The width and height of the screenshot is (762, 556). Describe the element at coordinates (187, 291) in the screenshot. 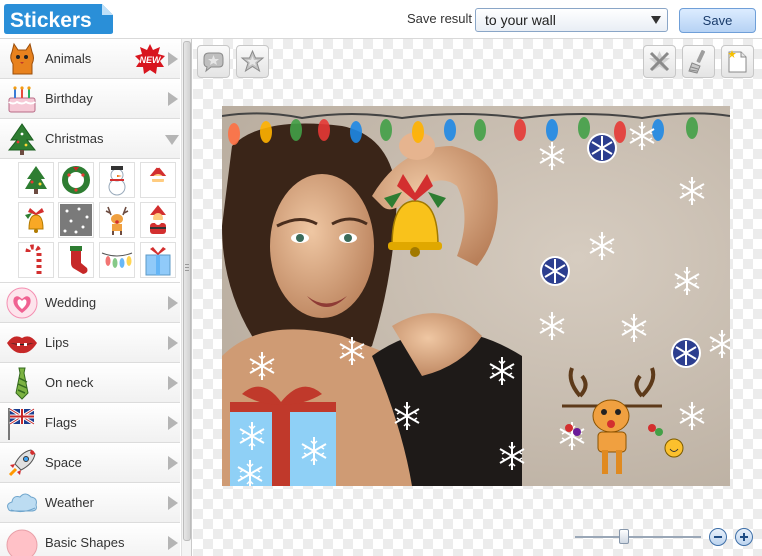

I see `scrollbar-thumb` at that location.